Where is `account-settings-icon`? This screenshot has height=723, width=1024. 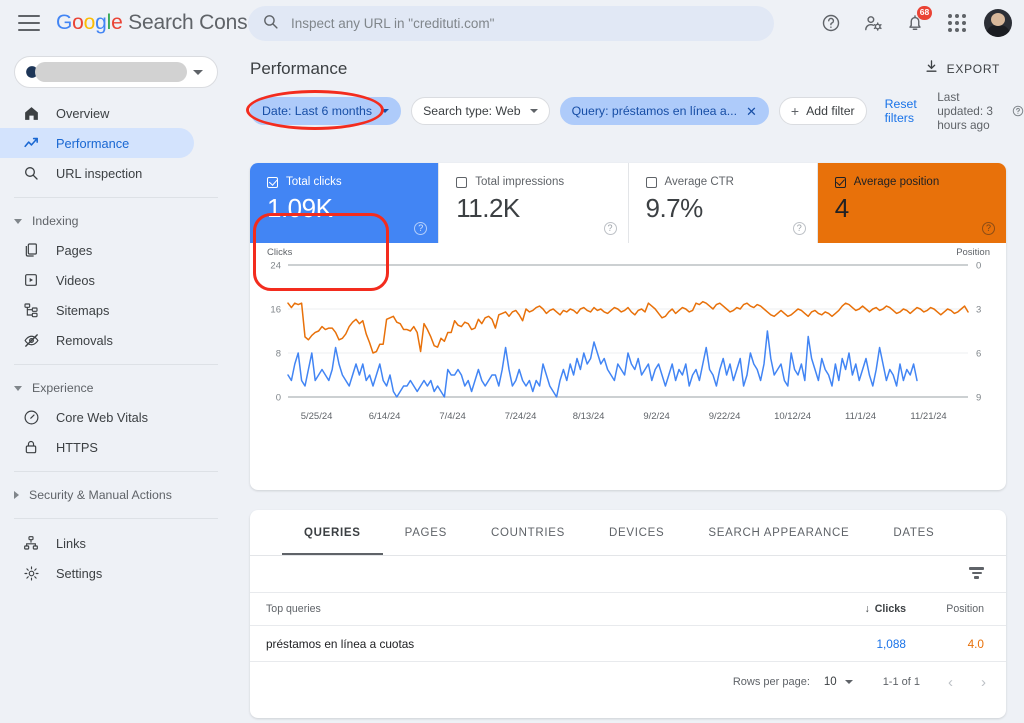
account-settings-icon is located at coordinates (873, 23).